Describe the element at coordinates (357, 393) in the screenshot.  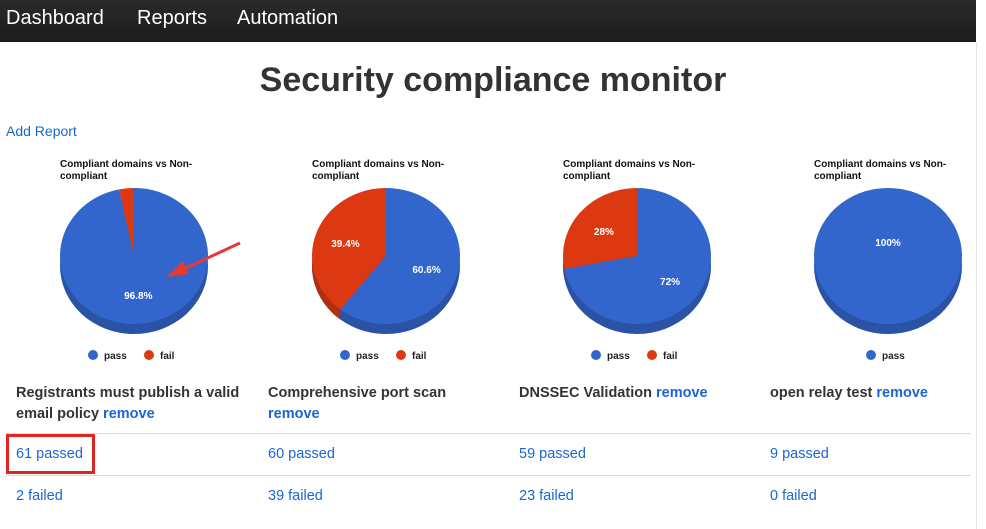
I see `report-title-text: Comprehensive port scan` at that location.